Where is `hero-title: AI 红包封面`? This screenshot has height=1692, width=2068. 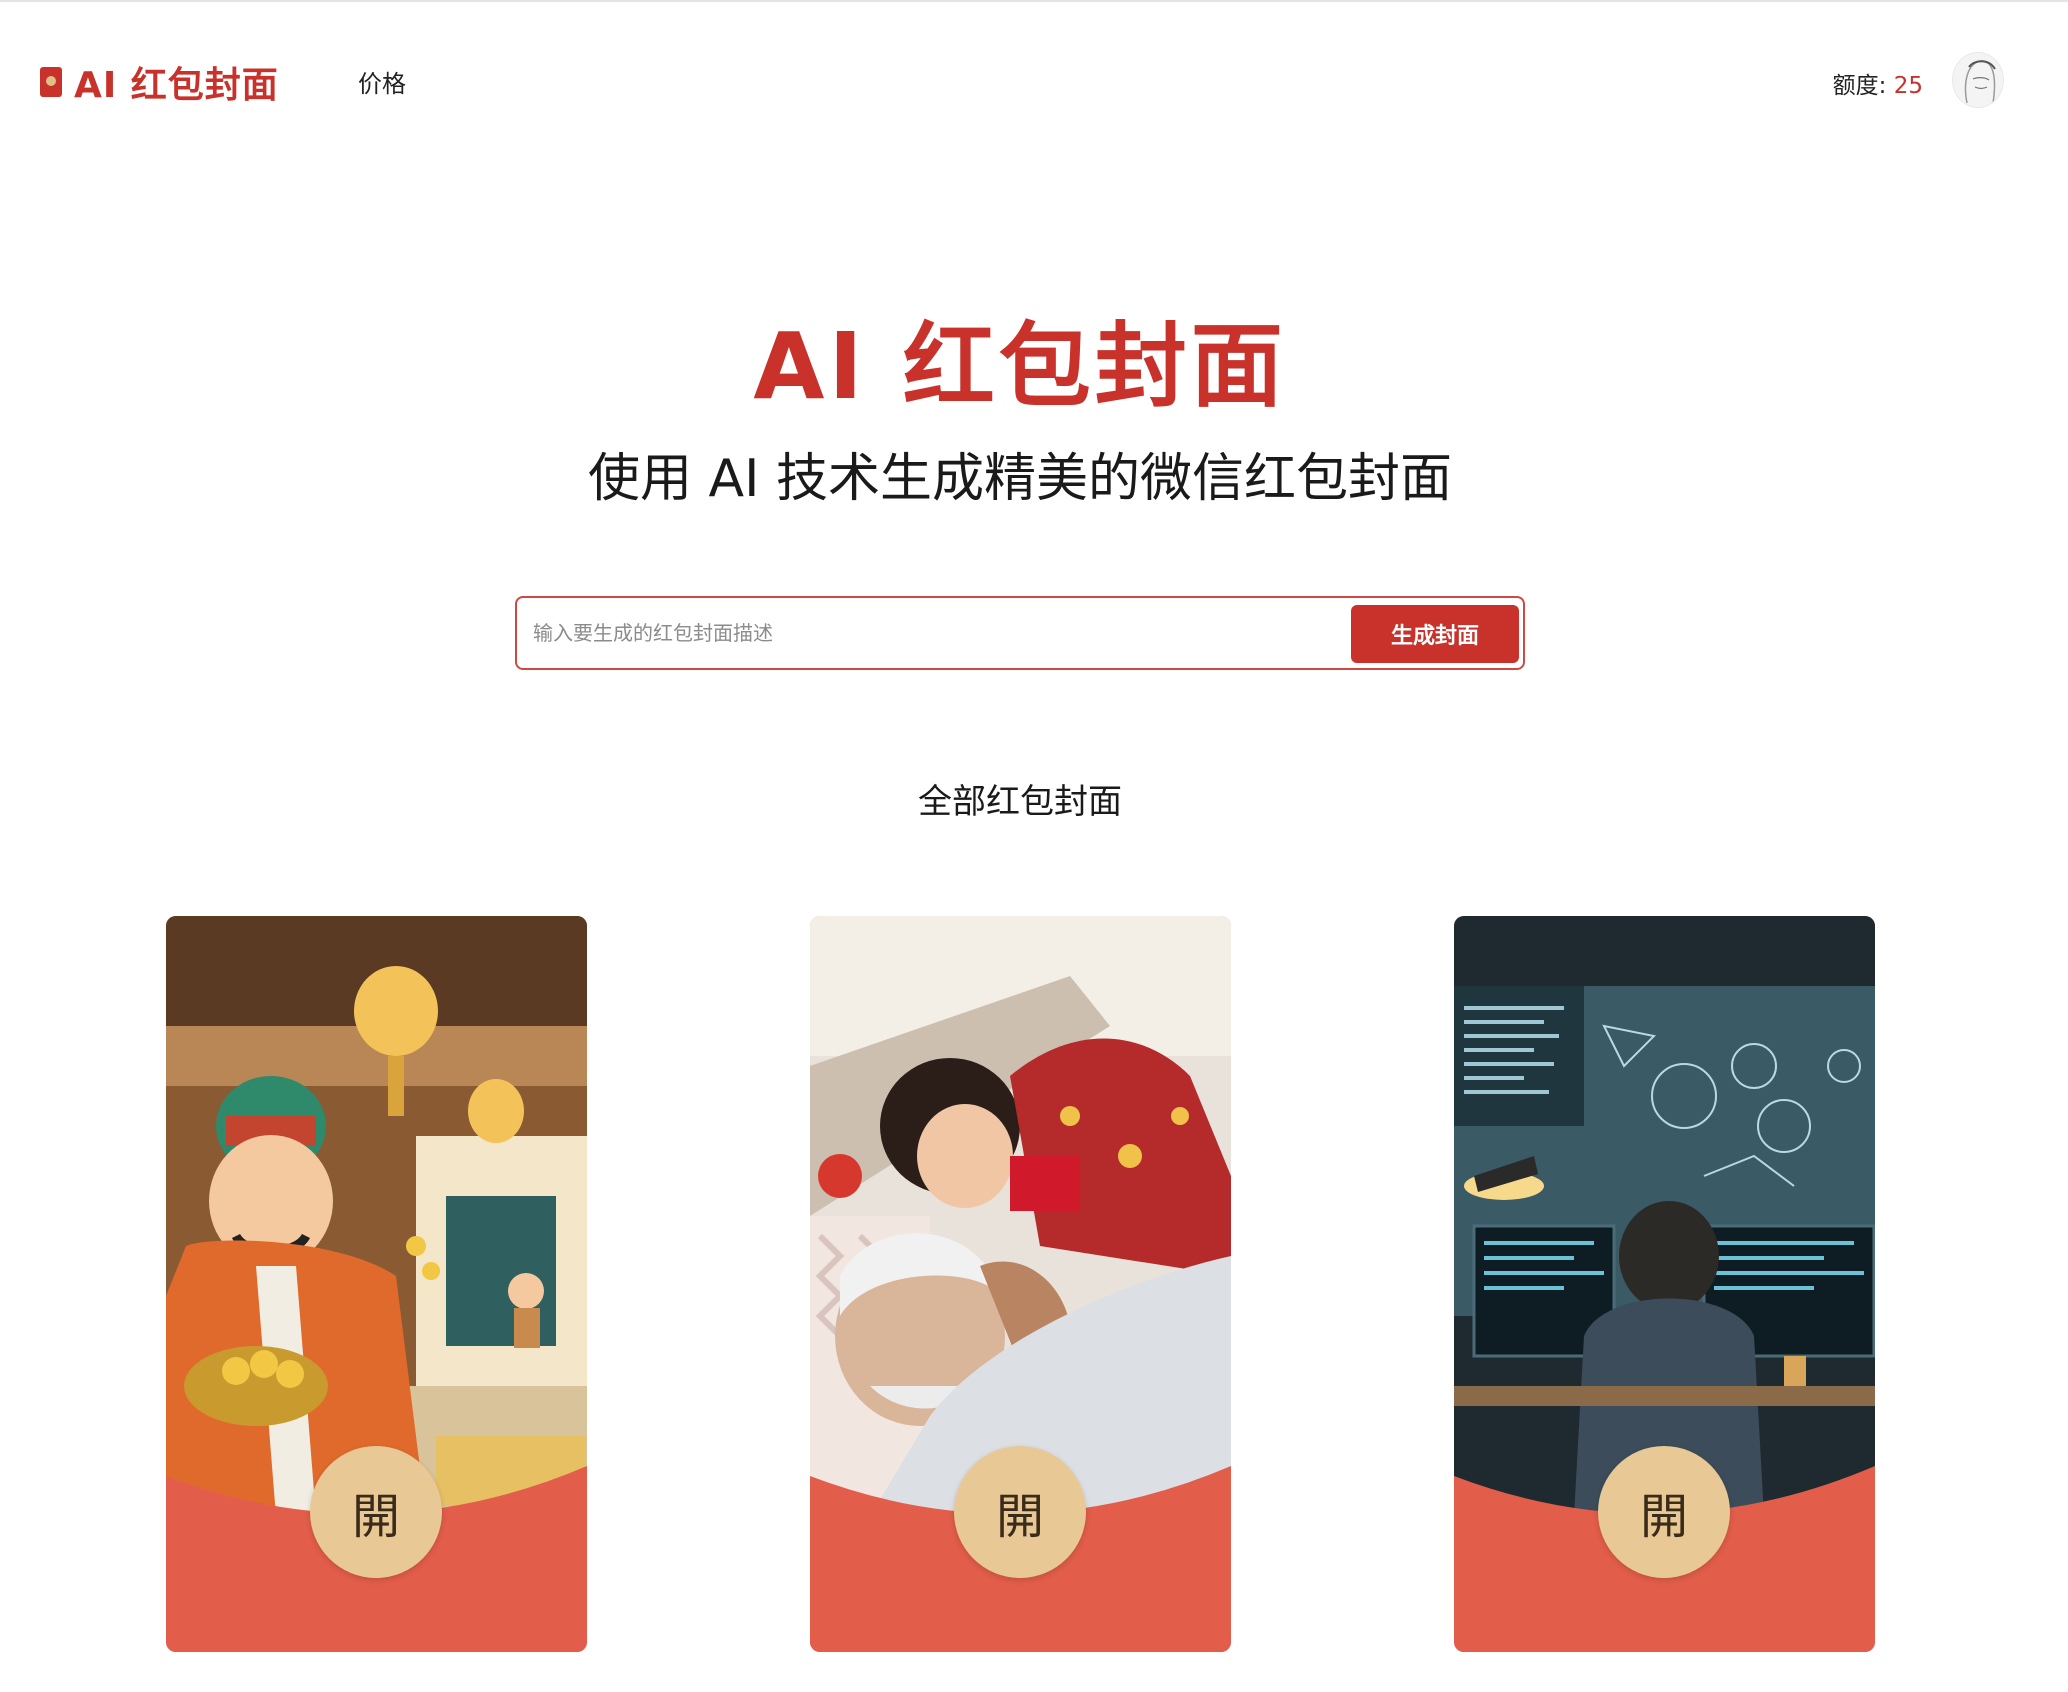 hero-title: AI 红包封面 is located at coordinates (1020, 366).